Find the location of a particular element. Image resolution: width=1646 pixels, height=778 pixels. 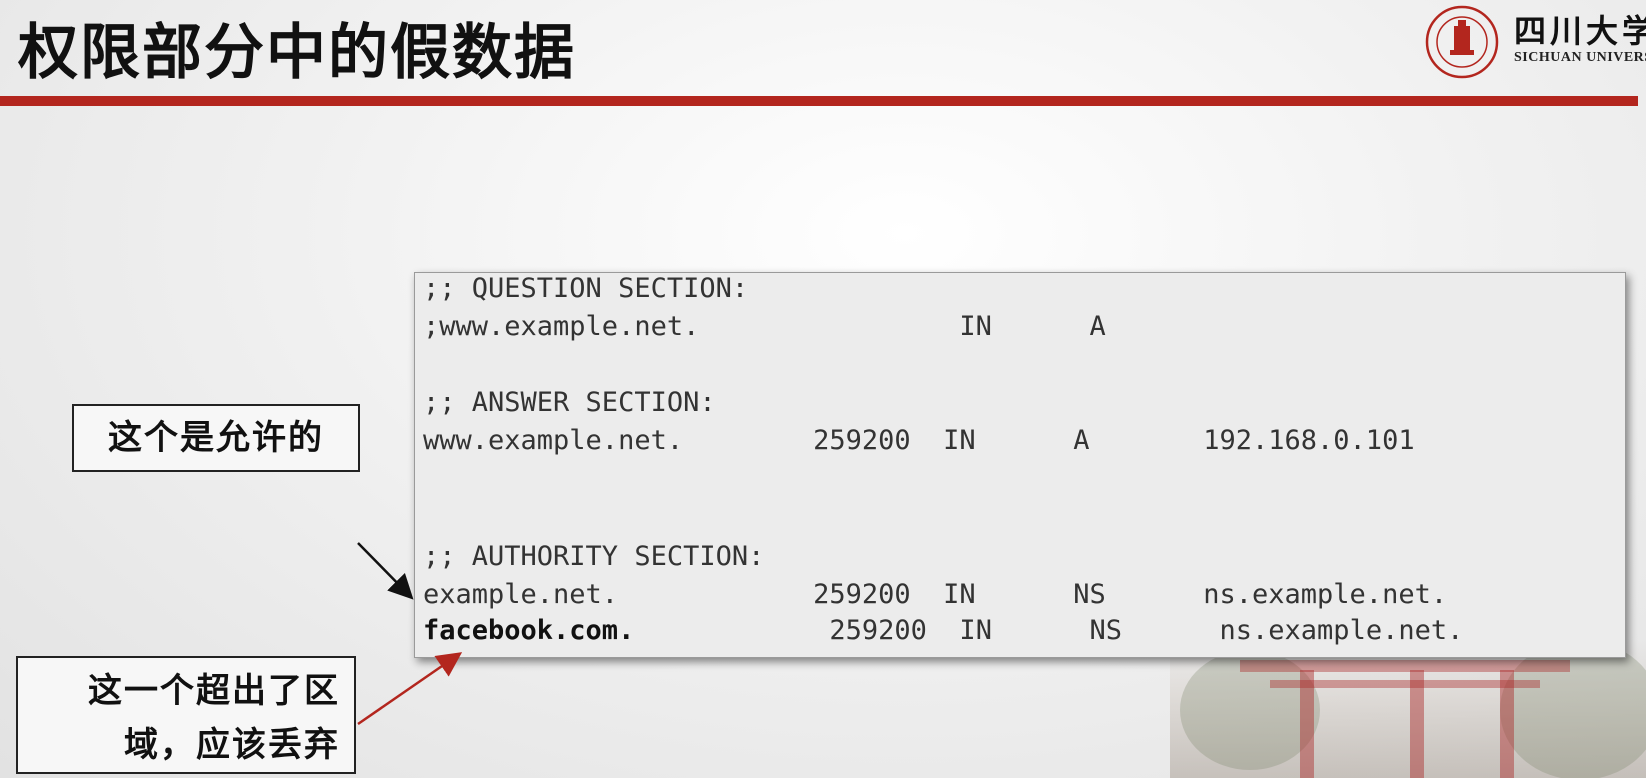

discard-arrow-icon is located at coordinates (410, 689).